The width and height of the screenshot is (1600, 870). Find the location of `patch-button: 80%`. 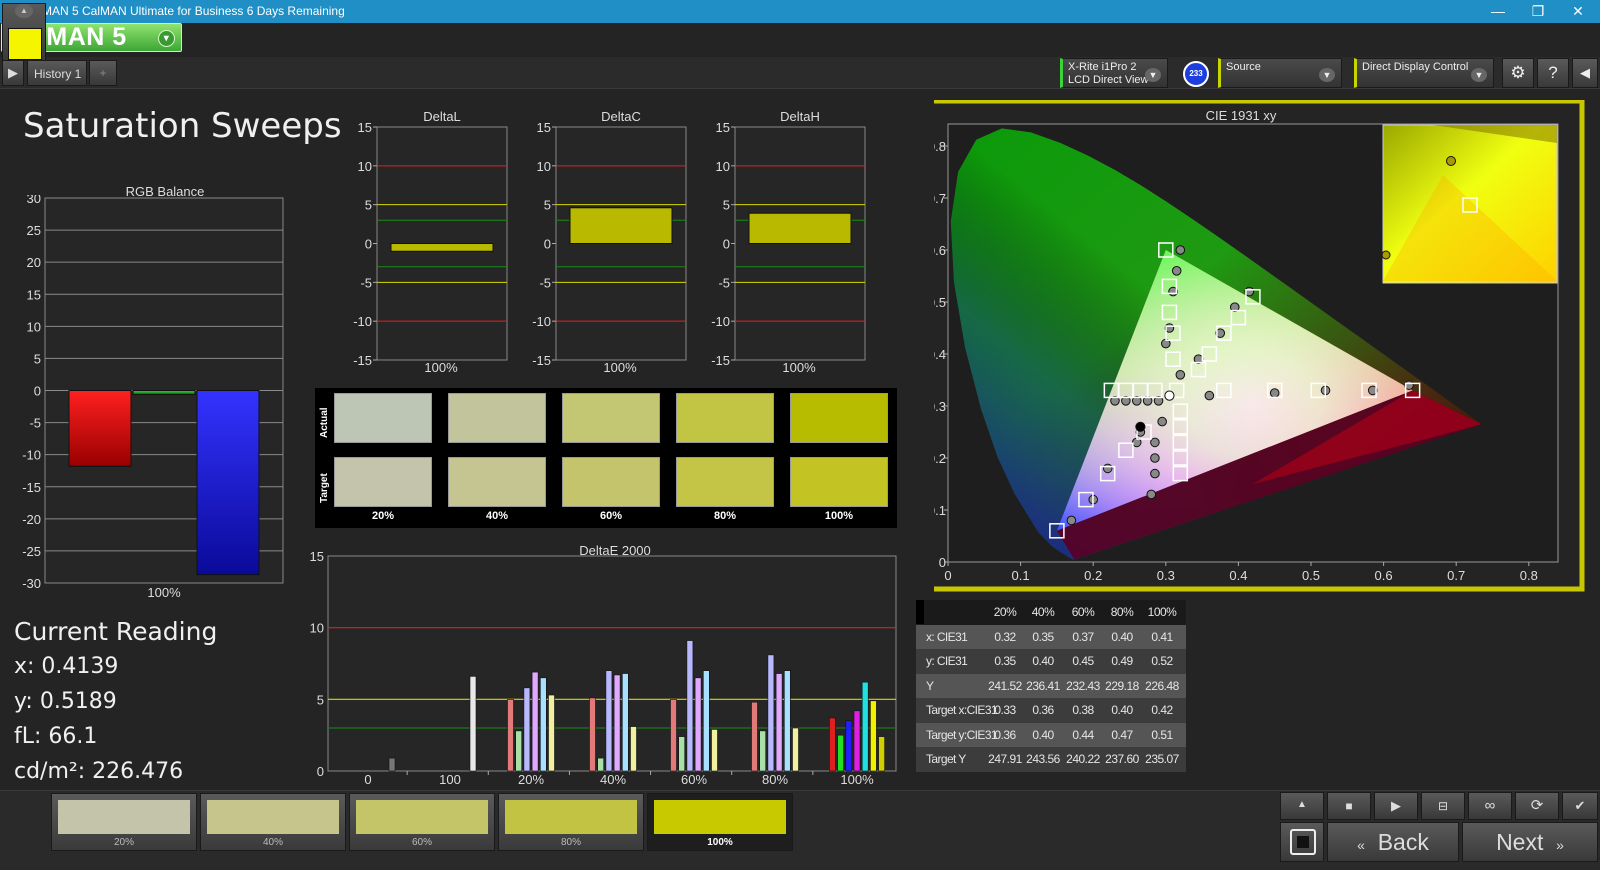

patch-button: 80% is located at coordinates (571, 822).